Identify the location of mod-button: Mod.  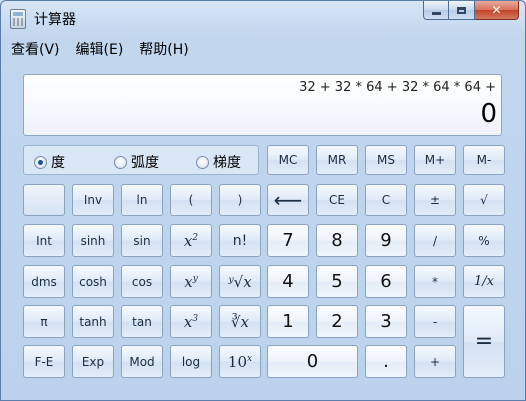
(142, 361).